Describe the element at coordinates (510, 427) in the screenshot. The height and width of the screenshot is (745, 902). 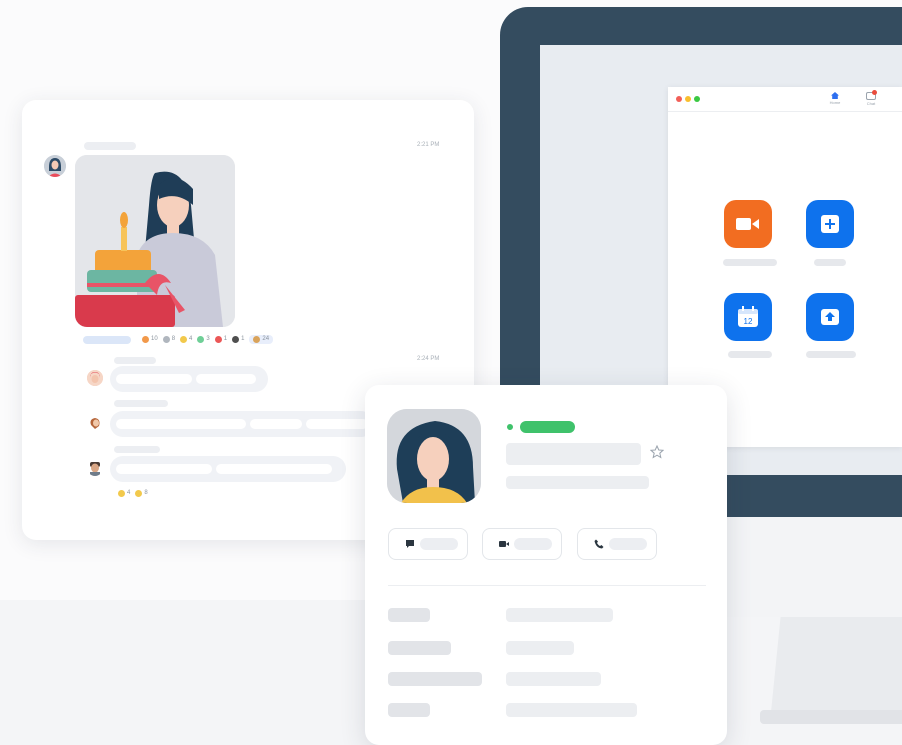
I see `status-dot` at that location.